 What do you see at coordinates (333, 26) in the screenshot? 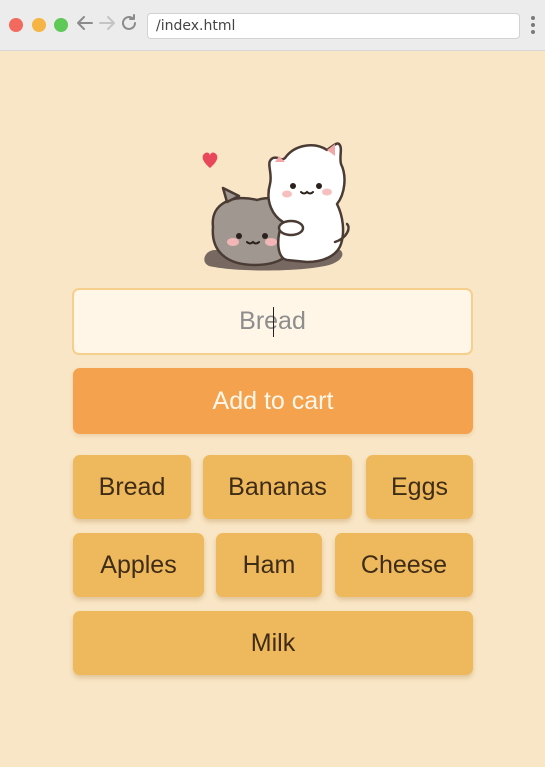
I see `address-bar: /index.html` at bounding box center [333, 26].